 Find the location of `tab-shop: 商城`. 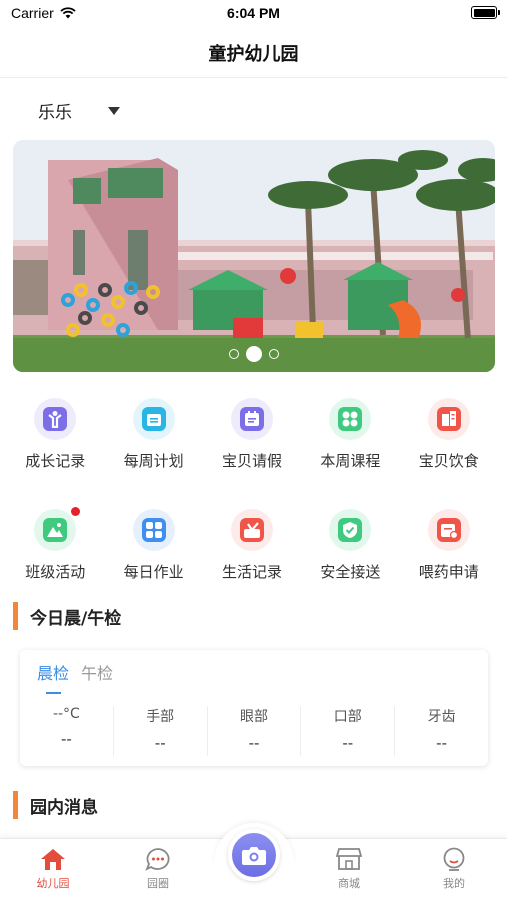

tab-shop: 商城 is located at coordinates (349, 869).